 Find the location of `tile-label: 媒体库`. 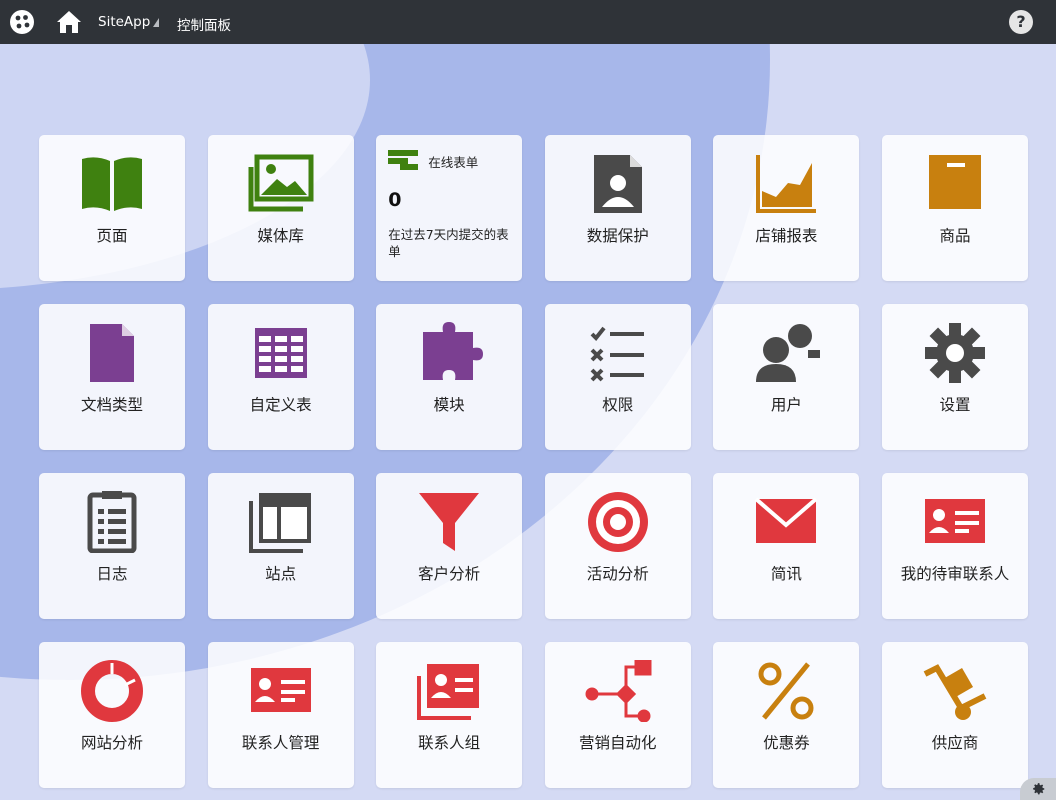

tile-label: 媒体库 is located at coordinates (280, 236).